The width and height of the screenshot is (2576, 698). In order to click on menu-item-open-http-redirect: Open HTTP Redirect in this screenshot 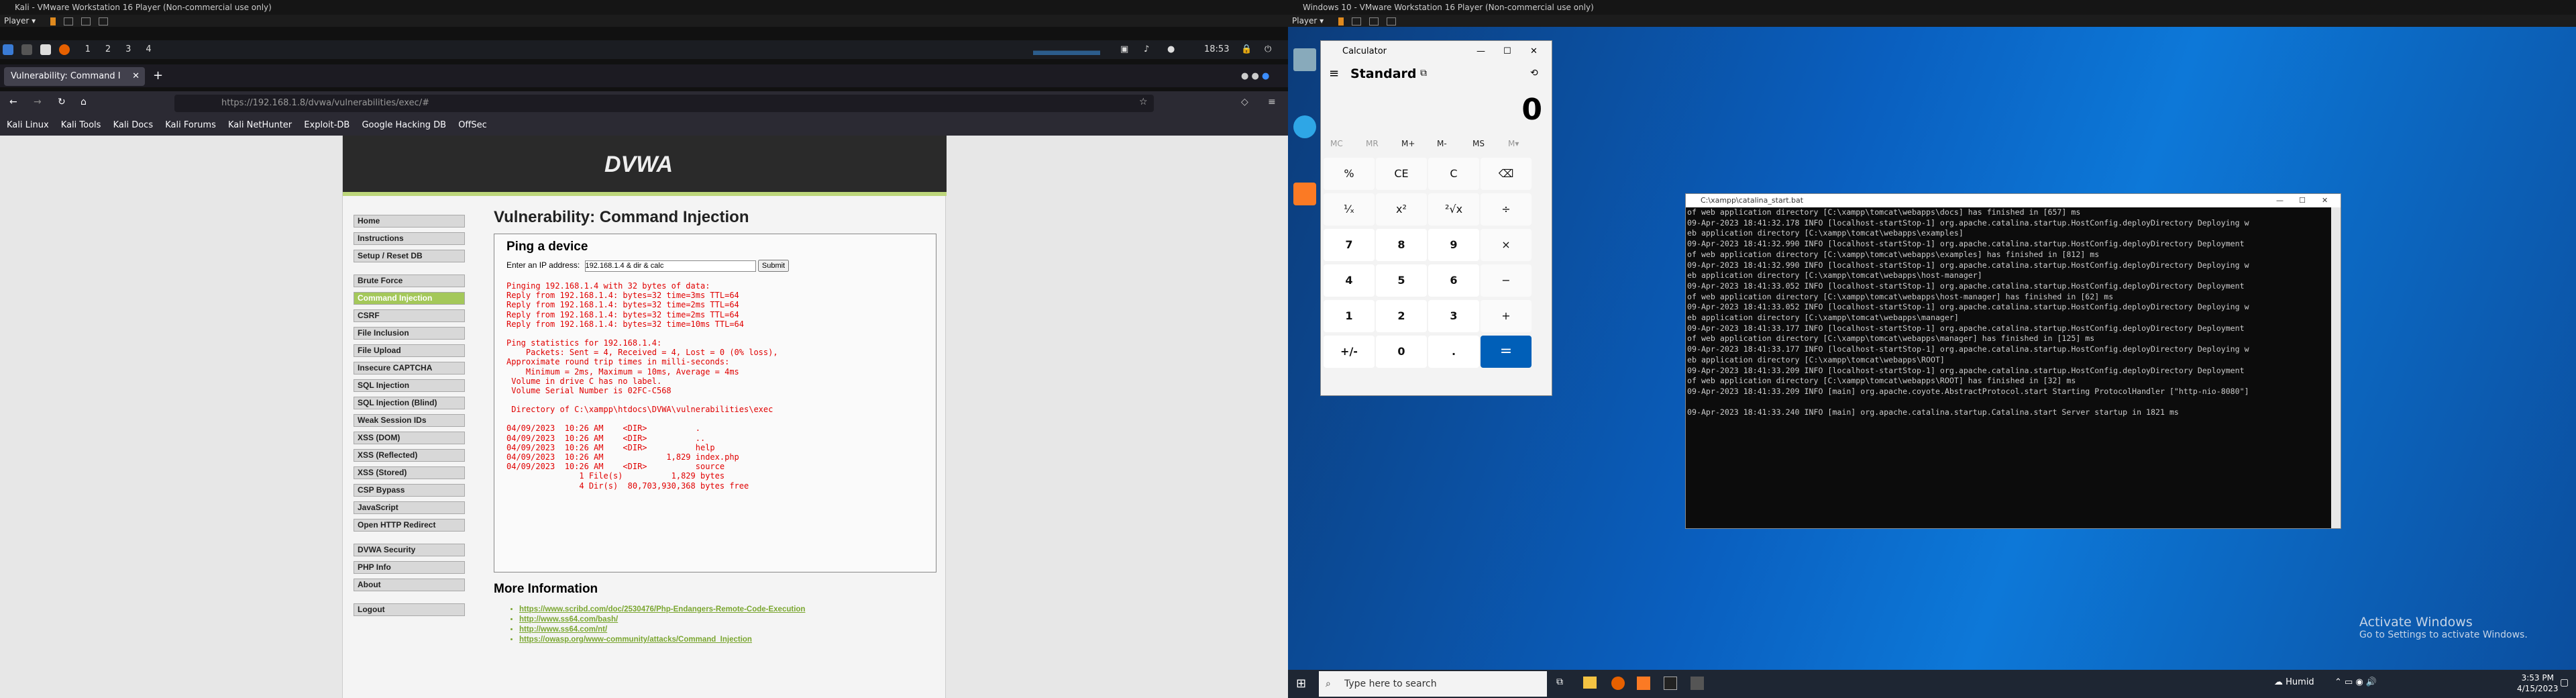, I will do `click(409, 525)`.